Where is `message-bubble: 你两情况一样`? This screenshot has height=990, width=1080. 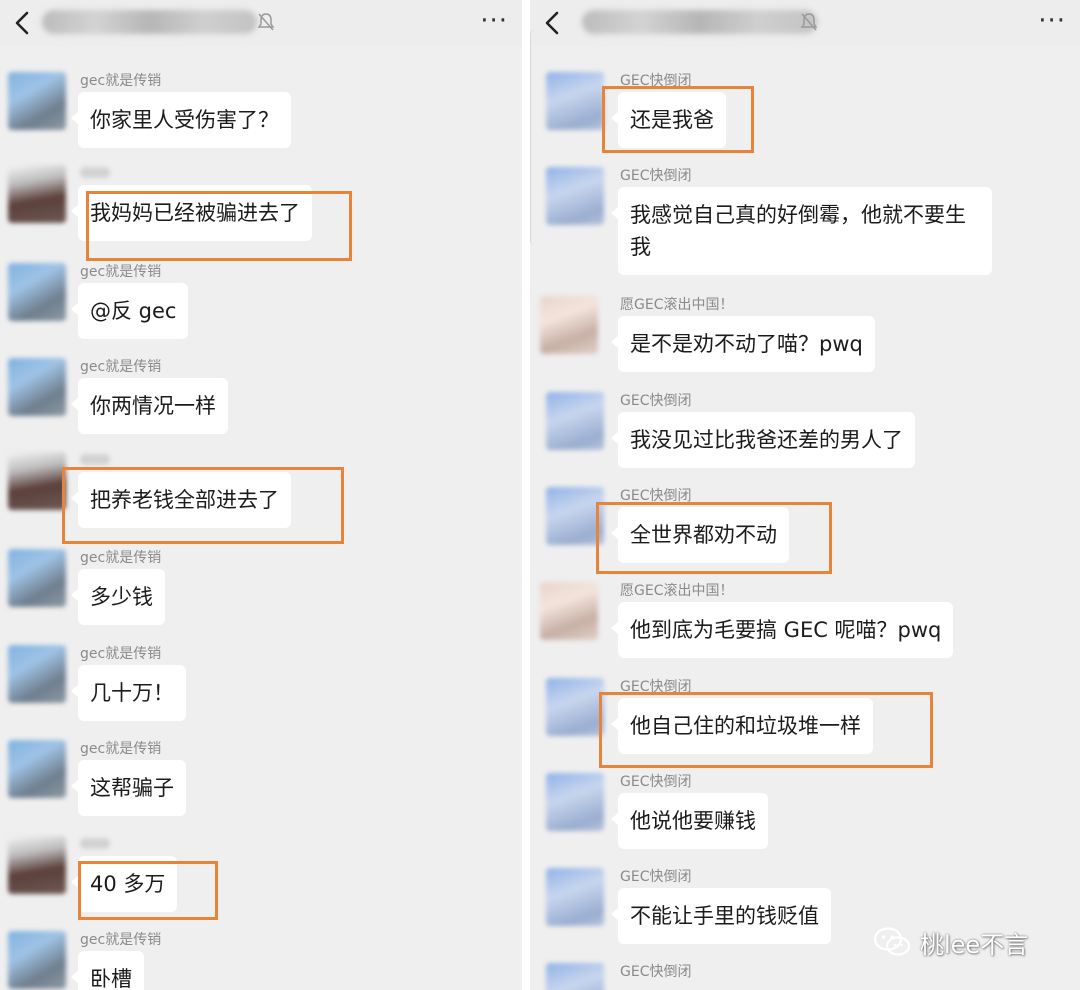 message-bubble: 你两情况一样 is located at coordinates (149, 406).